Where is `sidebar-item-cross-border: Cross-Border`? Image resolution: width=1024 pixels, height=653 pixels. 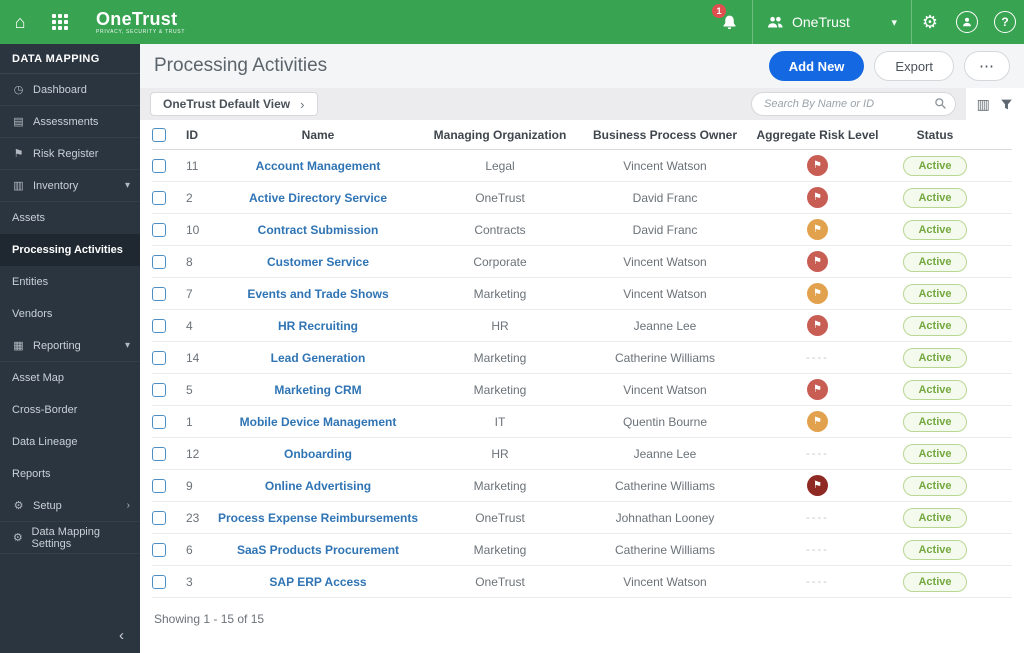
sidebar-item-cross-border: Cross-Border is located at coordinates (70, 410).